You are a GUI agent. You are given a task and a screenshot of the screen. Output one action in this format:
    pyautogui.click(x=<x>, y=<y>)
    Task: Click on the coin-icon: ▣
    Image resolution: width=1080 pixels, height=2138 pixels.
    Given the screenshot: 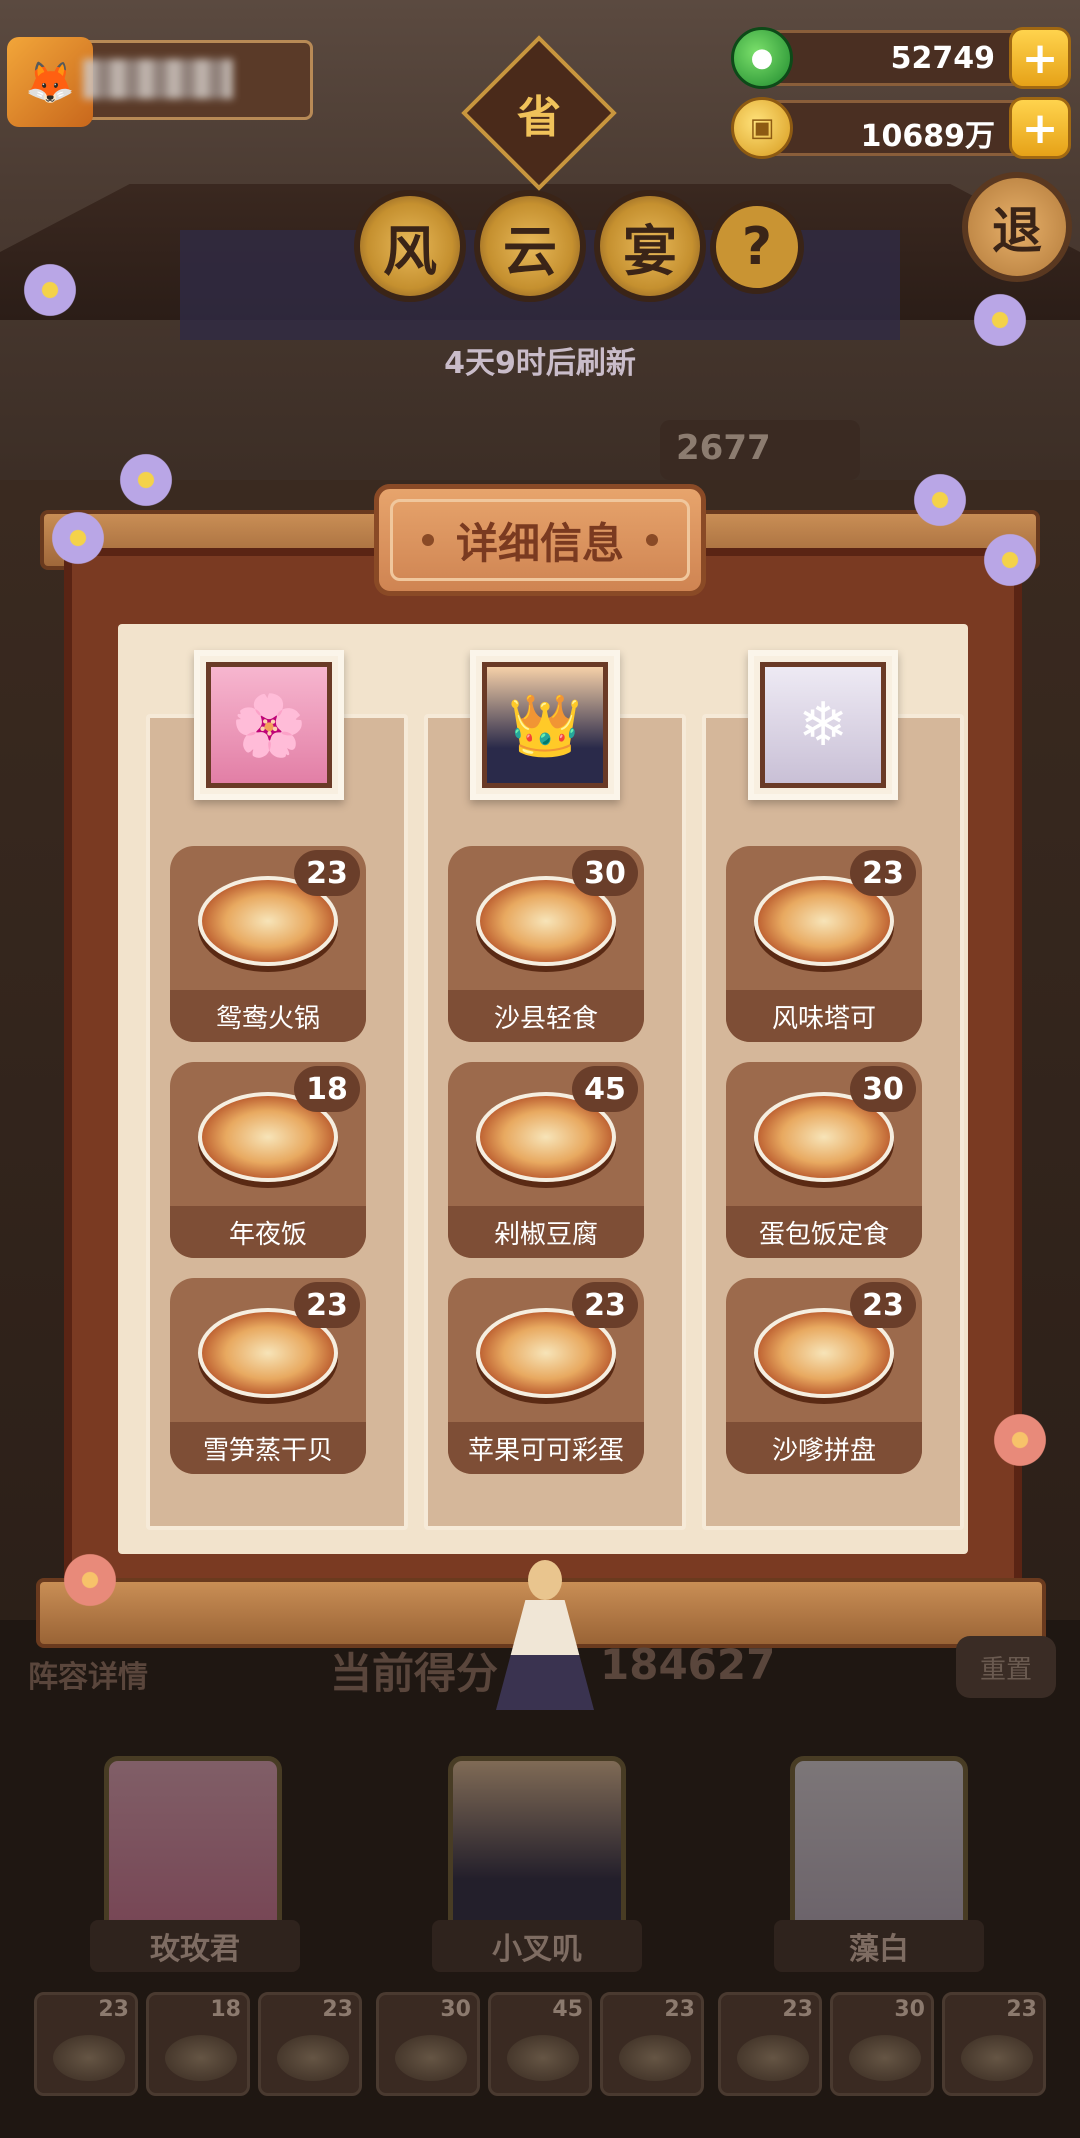 What is the action you would take?
    pyautogui.click(x=762, y=128)
    